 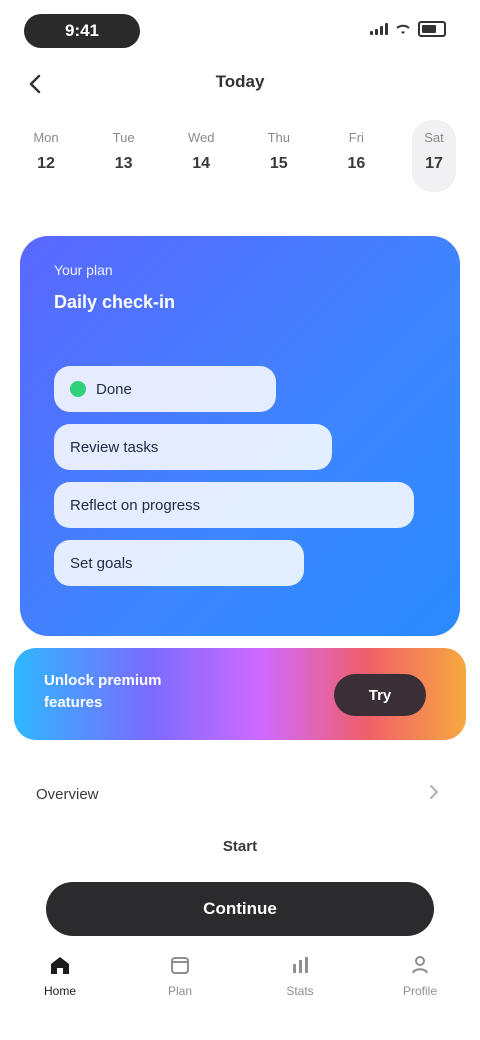 I want to click on day-of-week: Wed, so click(x=201, y=137).